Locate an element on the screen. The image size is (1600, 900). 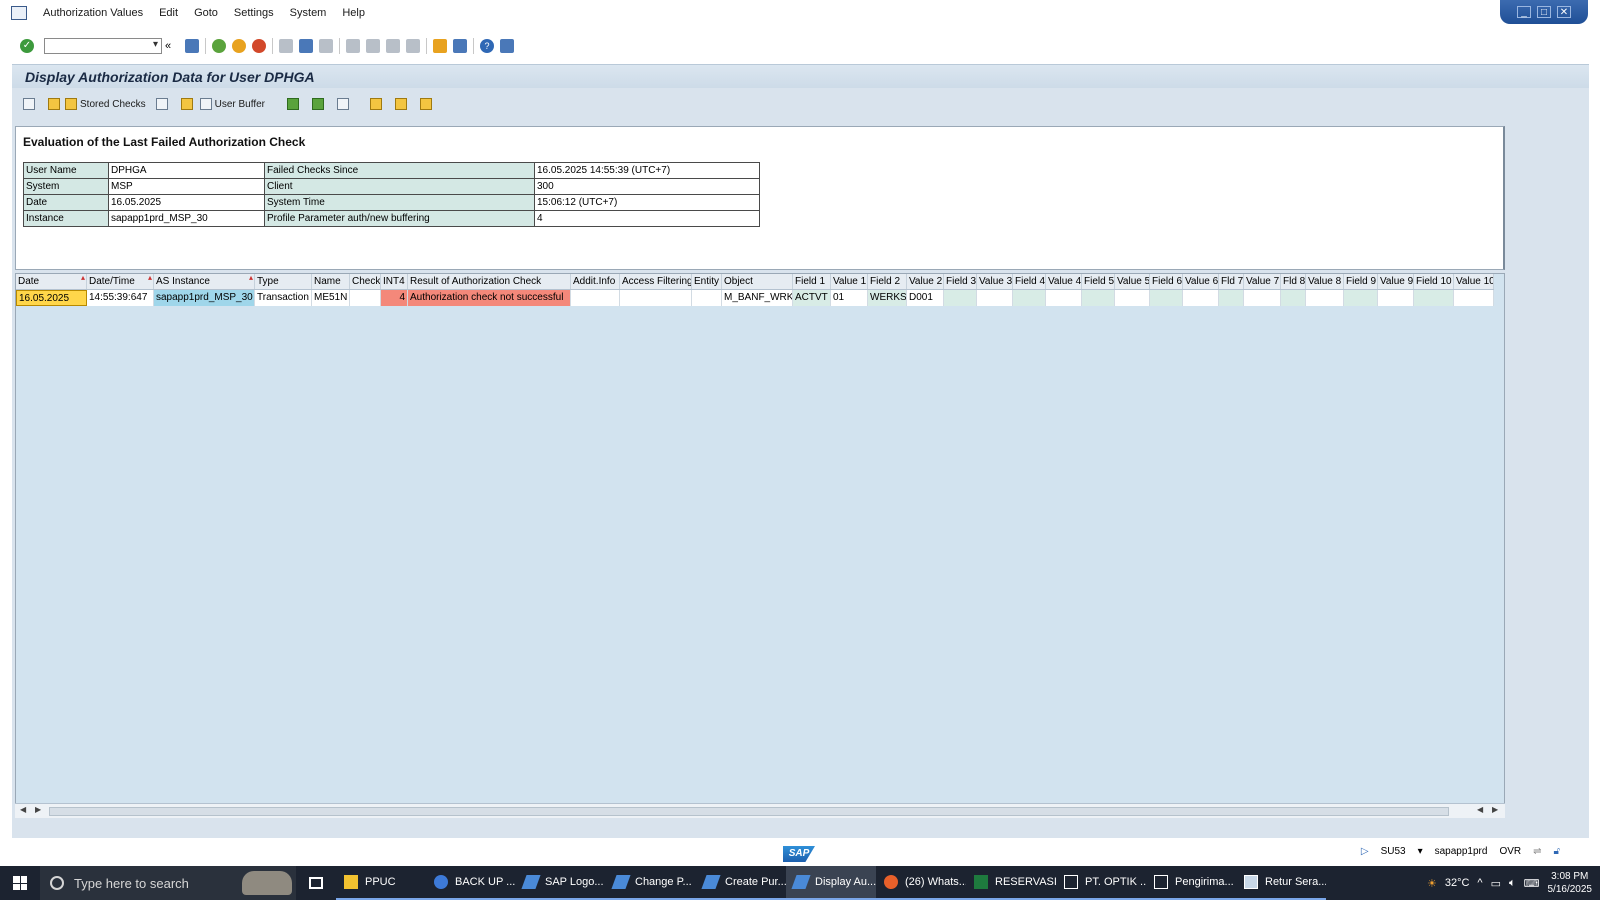
insert-mode: OVR is located at coordinates (1510, 851).